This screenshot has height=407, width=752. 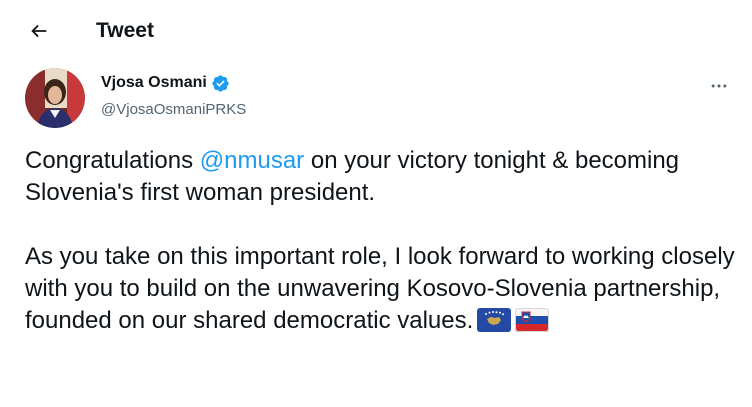 I want to click on verified-badge-icon, so click(x=220, y=83).